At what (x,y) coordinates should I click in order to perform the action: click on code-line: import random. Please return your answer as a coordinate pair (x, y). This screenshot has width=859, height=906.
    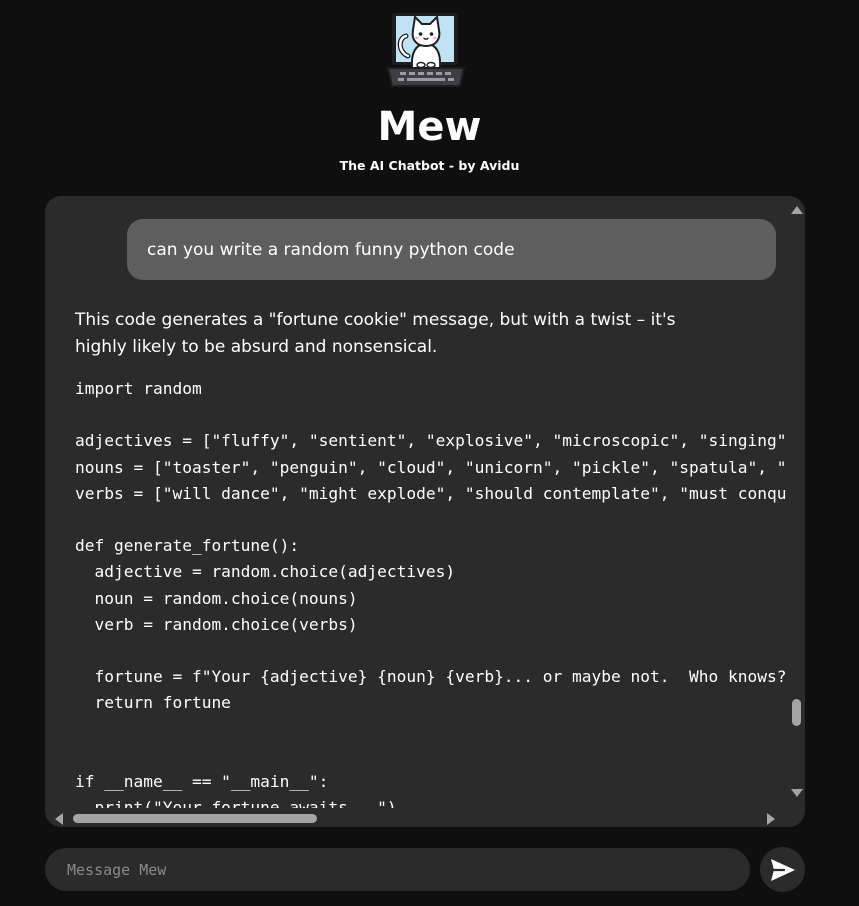
    Looking at the image, I should click on (138, 388).